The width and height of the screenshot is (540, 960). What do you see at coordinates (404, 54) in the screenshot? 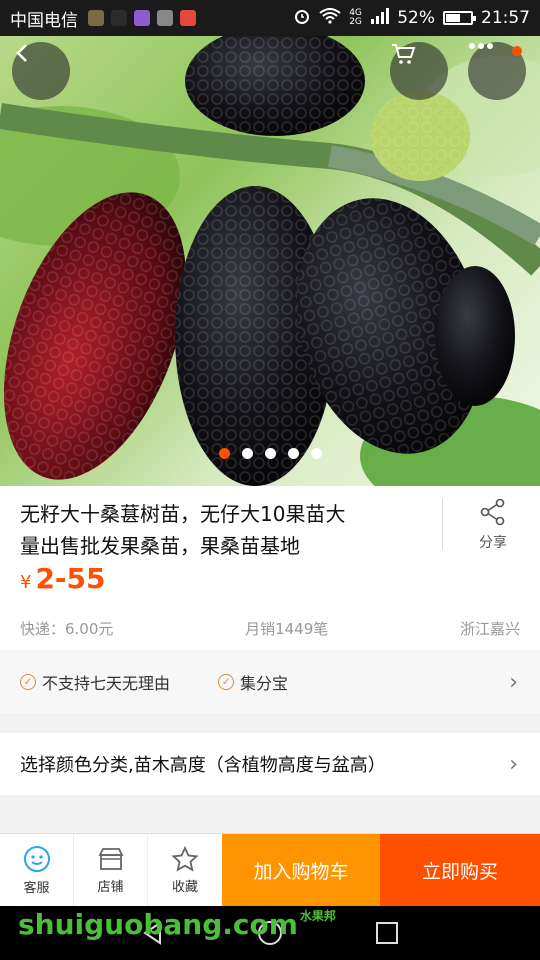
I see `shopping-cart-icon` at bounding box center [404, 54].